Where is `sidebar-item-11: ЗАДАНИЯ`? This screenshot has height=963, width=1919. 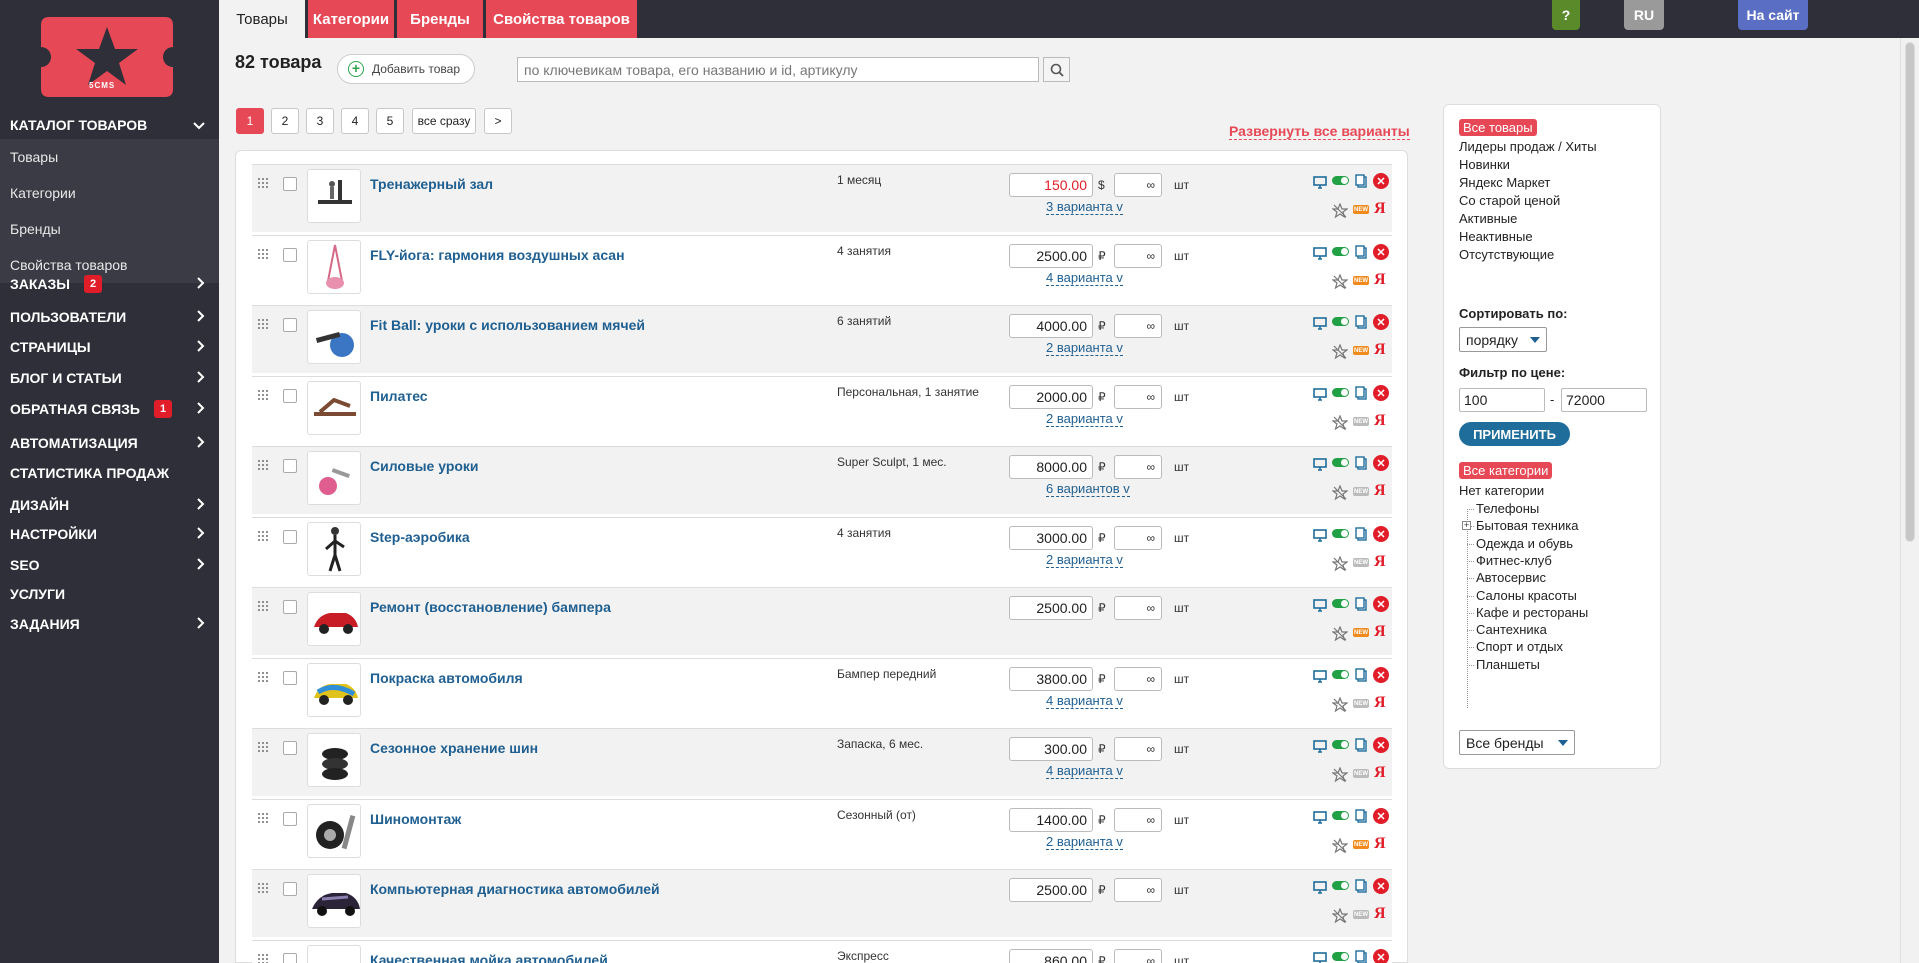
sidebar-item-11: ЗАДАНИЯ is located at coordinates (109, 624).